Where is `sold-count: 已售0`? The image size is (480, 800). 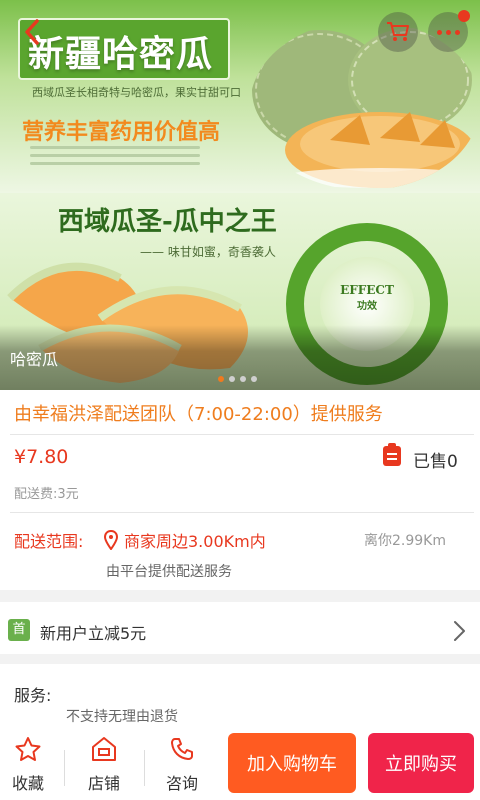
sold-count: 已售0 is located at coordinates (435, 462).